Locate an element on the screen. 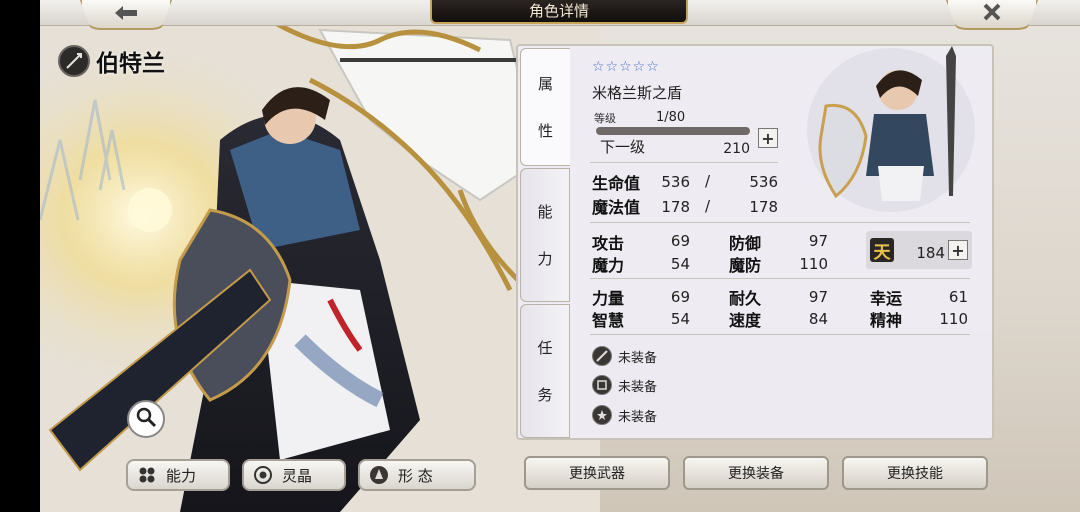 This screenshot has width=1080, height=512. back-button is located at coordinates (126, 15).